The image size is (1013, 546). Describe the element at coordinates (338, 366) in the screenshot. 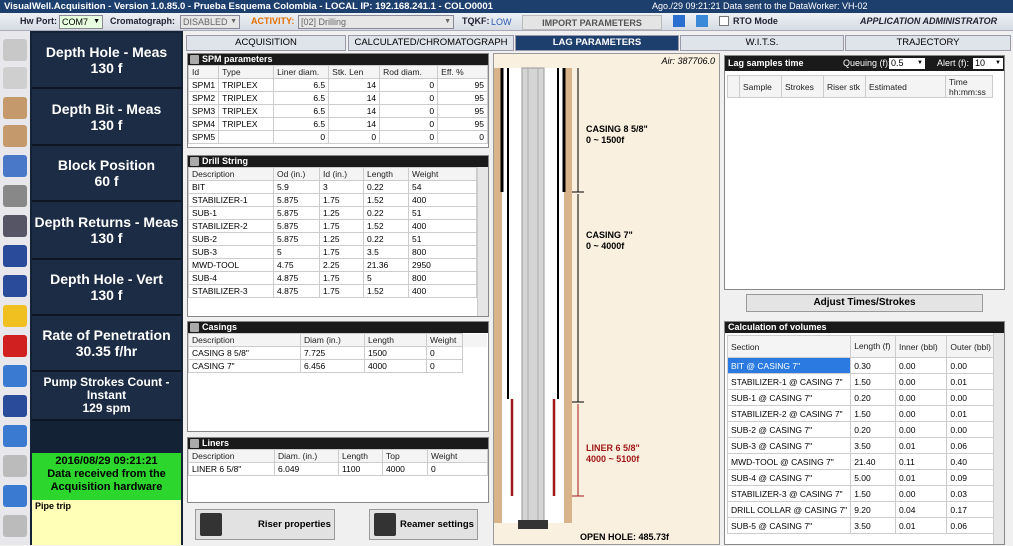

I see `table-row: CASING 7" 6.456 4000 0` at that location.